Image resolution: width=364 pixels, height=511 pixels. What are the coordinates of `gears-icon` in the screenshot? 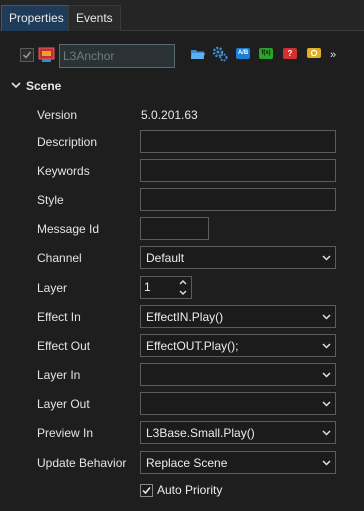 It's located at (220, 54).